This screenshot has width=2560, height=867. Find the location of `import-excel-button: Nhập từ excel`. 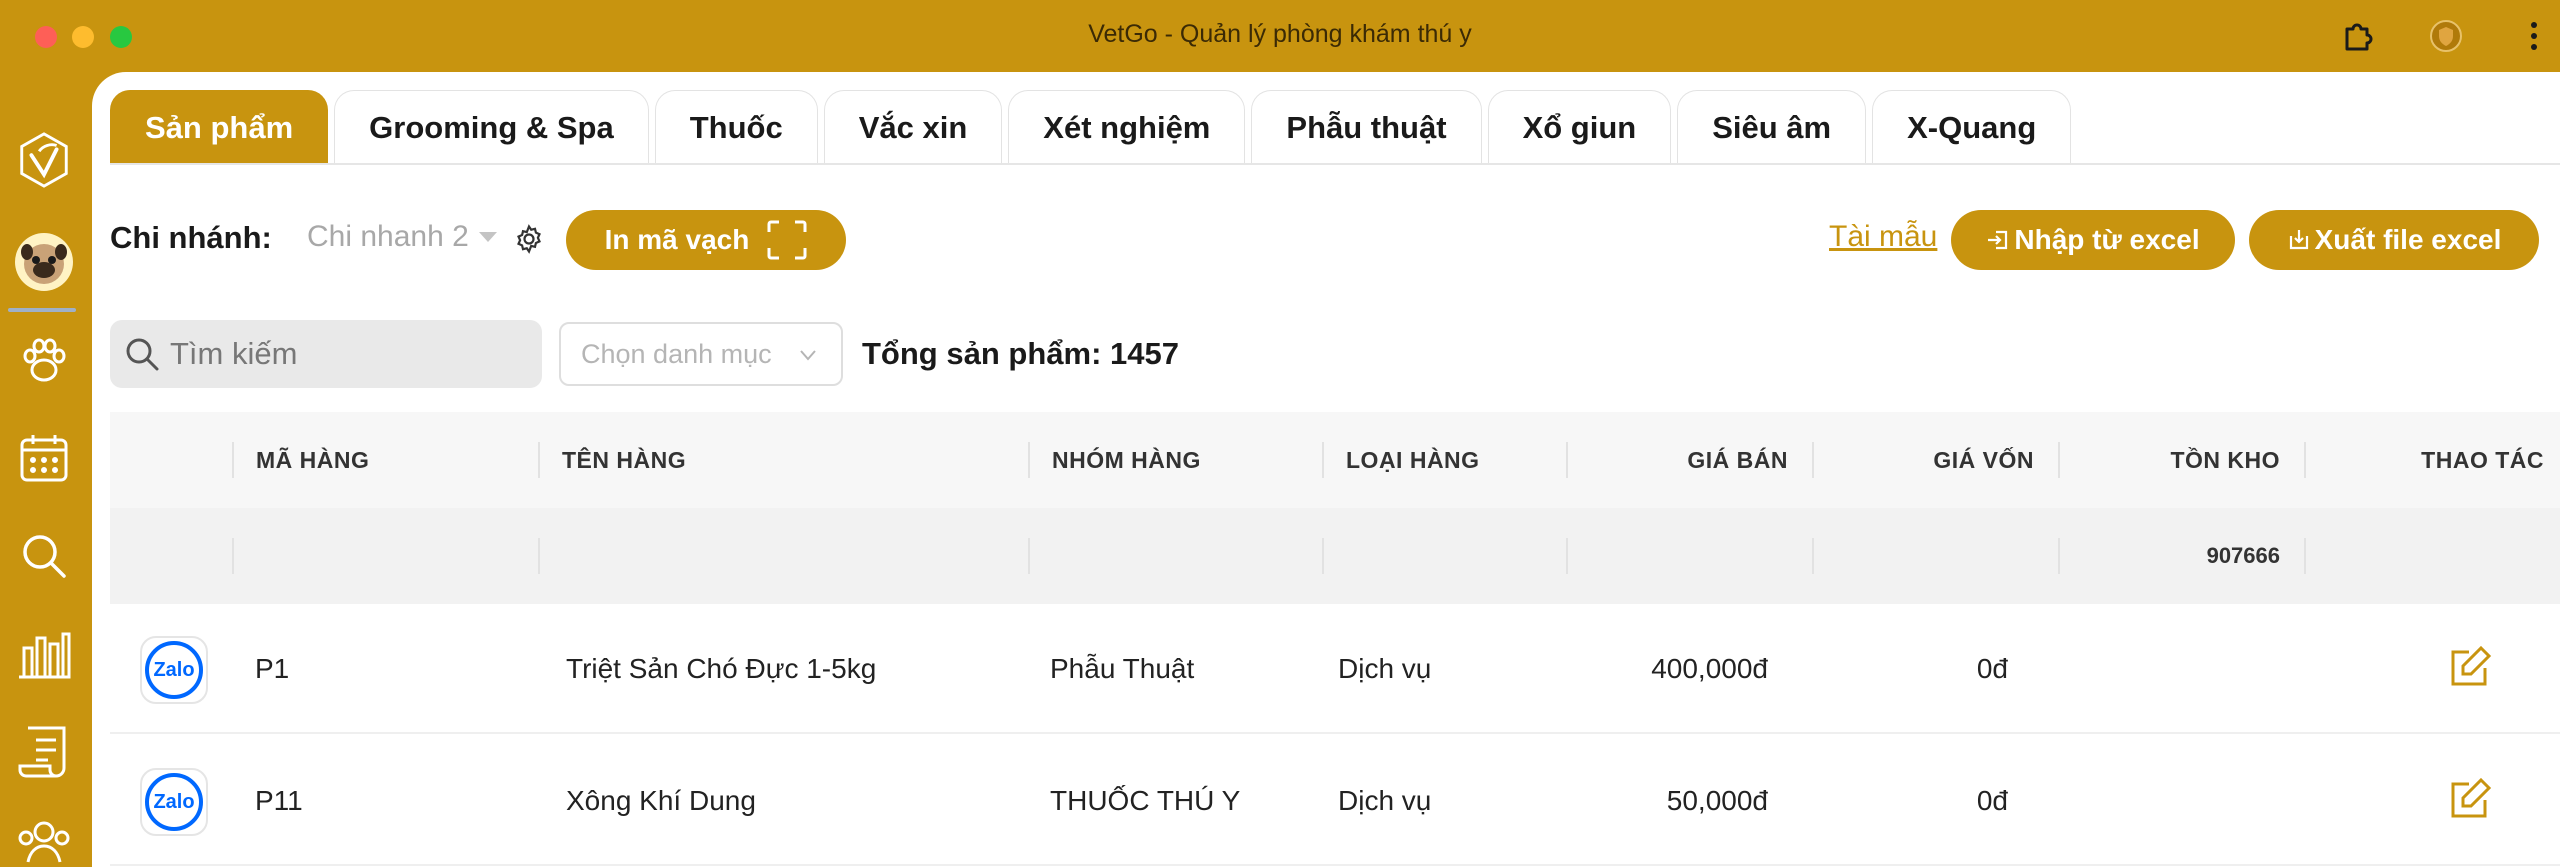

import-excel-button: Nhập từ excel is located at coordinates (2093, 240).